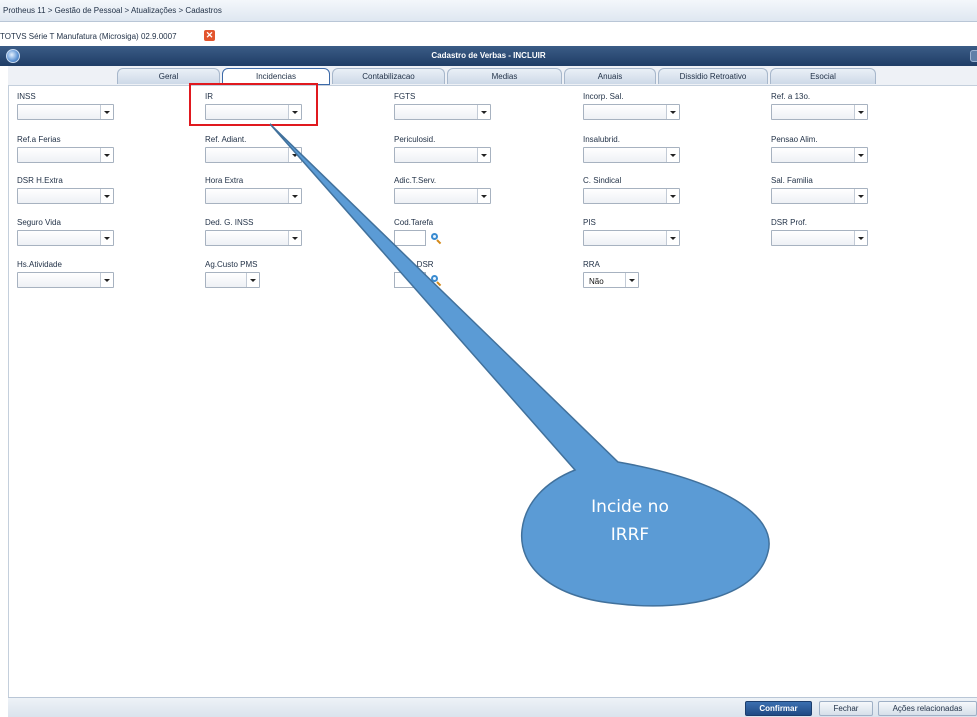 This screenshot has height=717, width=977. I want to click on window-menu-icon, so click(973, 56).